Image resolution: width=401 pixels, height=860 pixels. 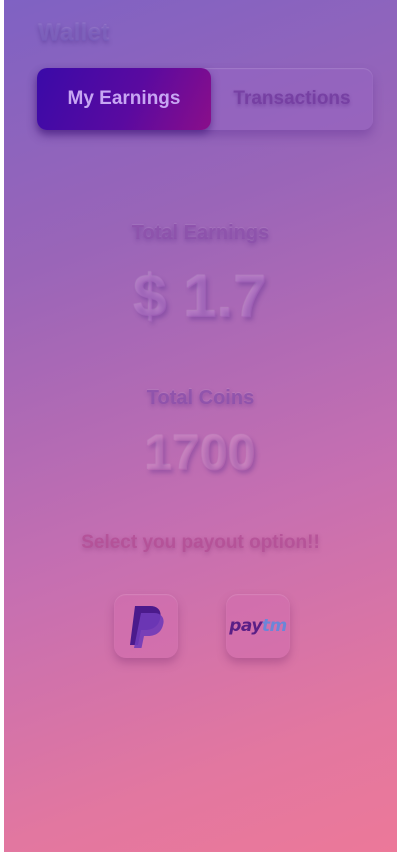 I want to click on paytm-logo-tm: tm, so click(x=274, y=626).